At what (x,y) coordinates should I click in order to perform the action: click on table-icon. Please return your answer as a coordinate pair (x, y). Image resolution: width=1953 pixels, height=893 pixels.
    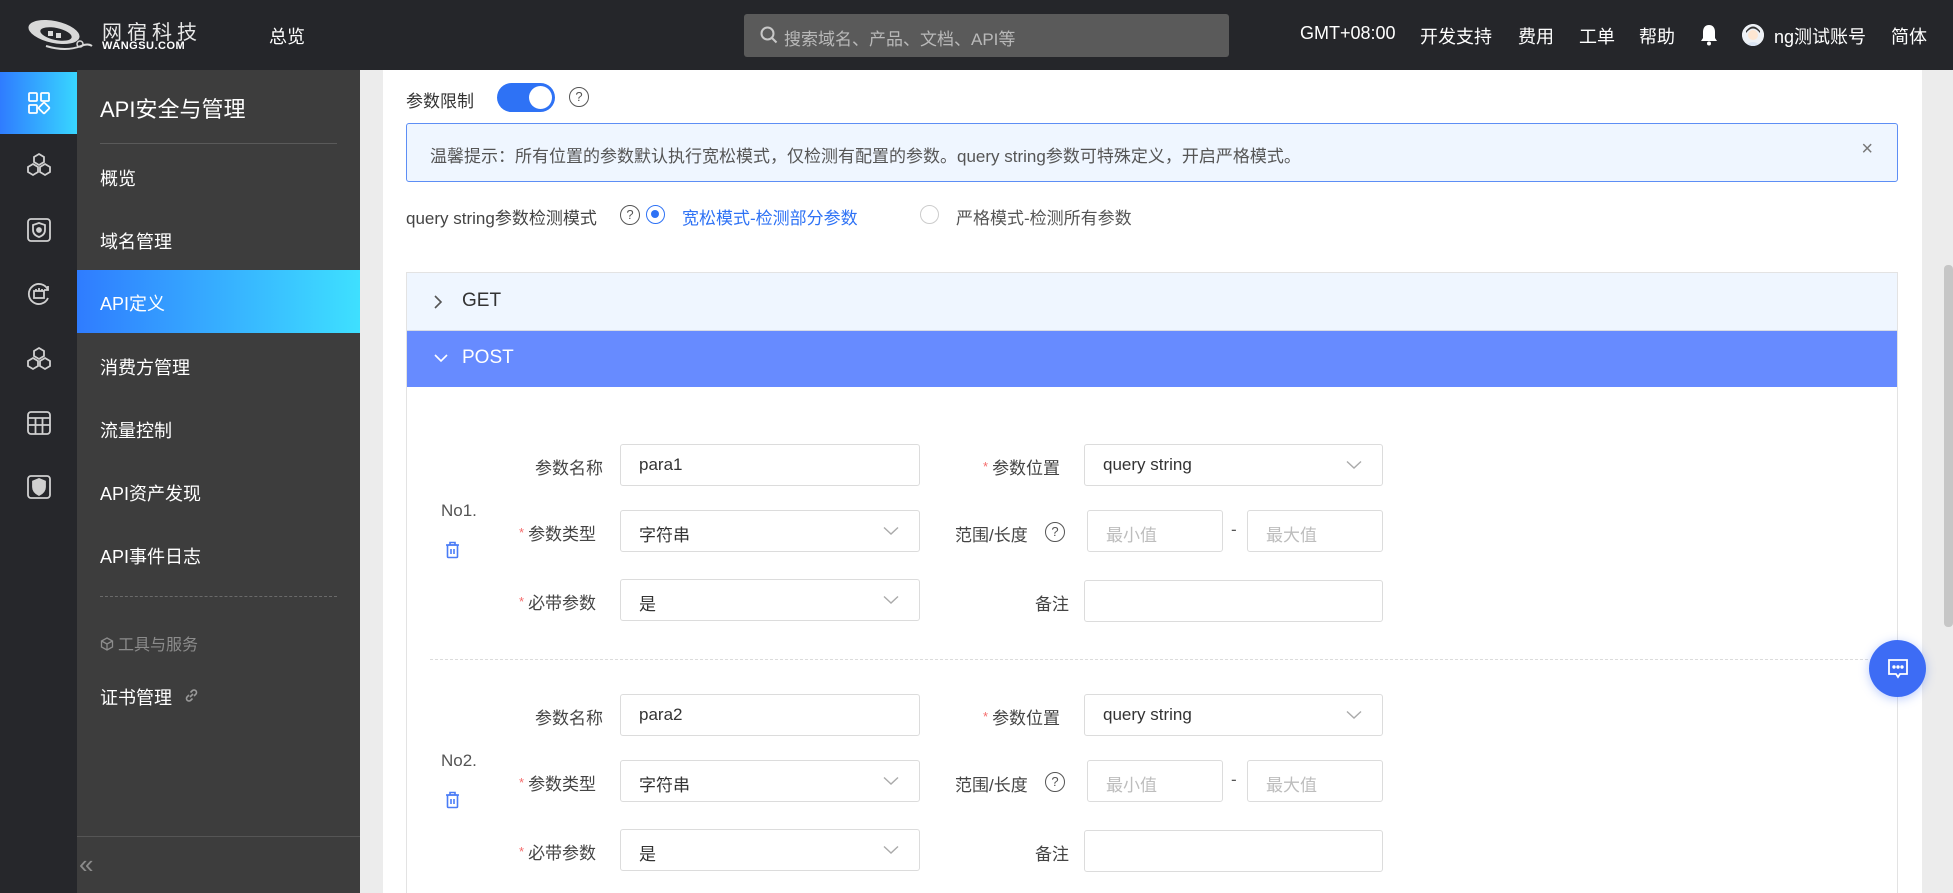
    Looking at the image, I should click on (38, 423).